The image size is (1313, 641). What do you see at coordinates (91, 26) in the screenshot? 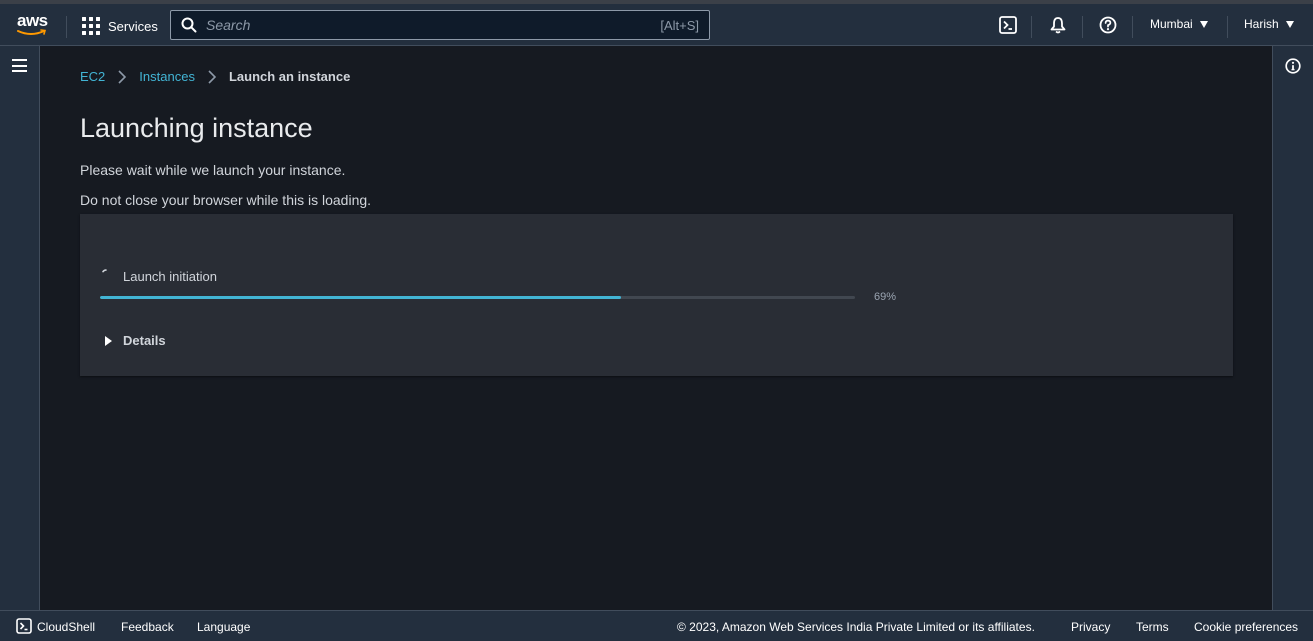
I see `services-grid-icon` at bounding box center [91, 26].